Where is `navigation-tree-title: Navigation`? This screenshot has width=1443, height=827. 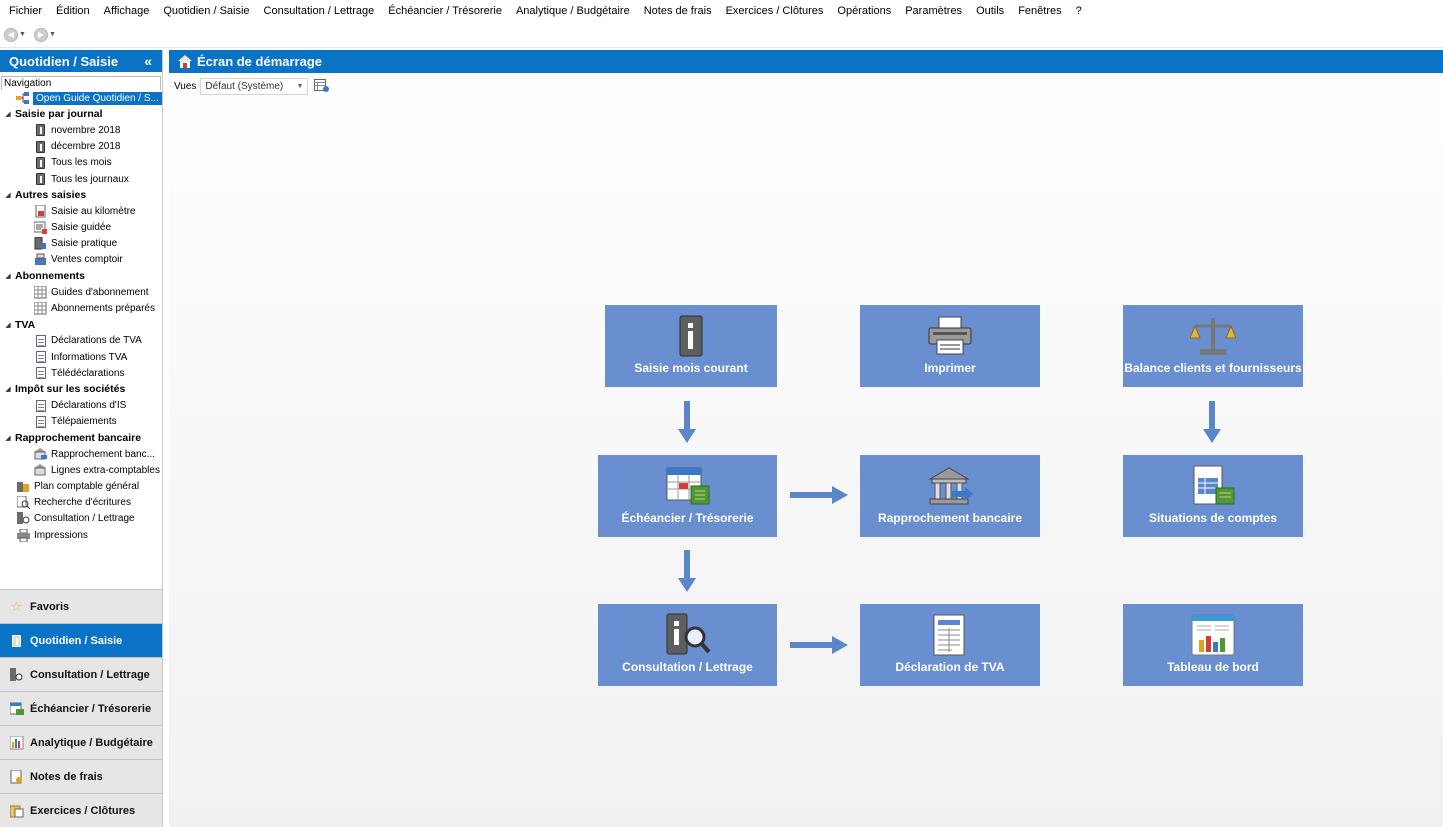
navigation-tree-title: Navigation is located at coordinates (81, 83).